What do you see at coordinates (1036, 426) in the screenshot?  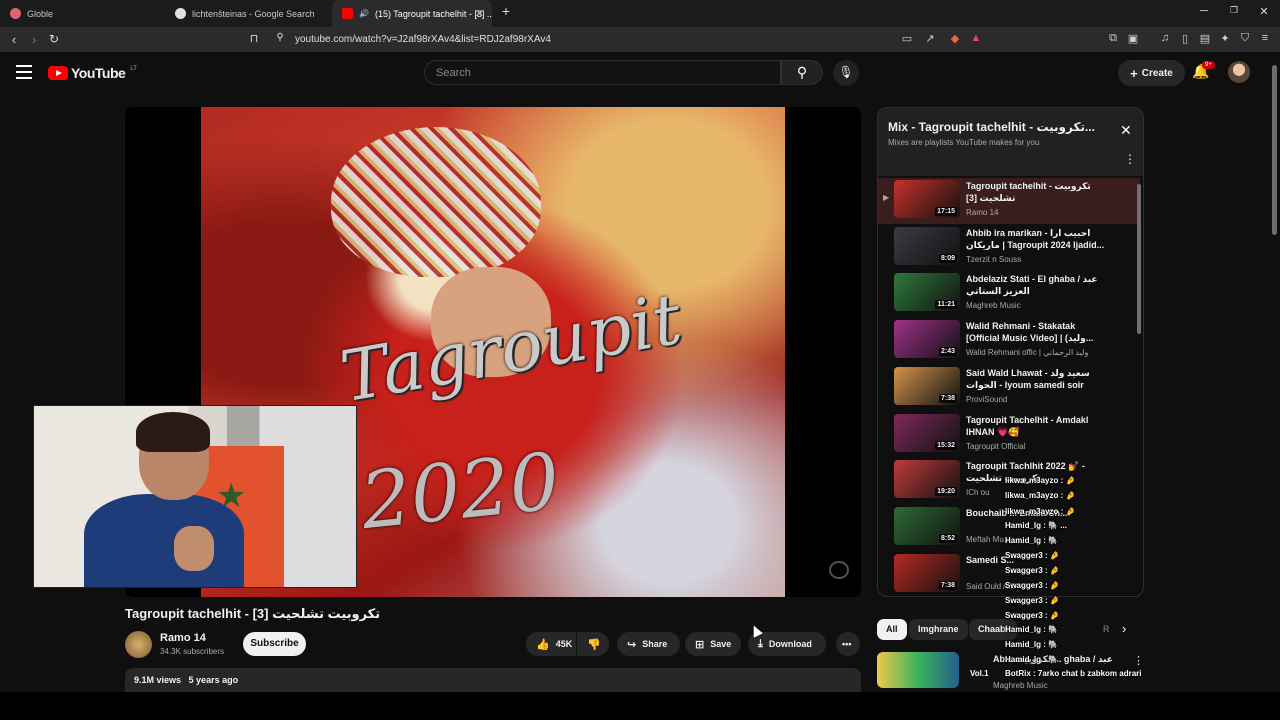 I see `playlist-item-title: Tagroupit Tachelhit - Amdakl IHNAN 💗🥰` at bounding box center [1036, 426].